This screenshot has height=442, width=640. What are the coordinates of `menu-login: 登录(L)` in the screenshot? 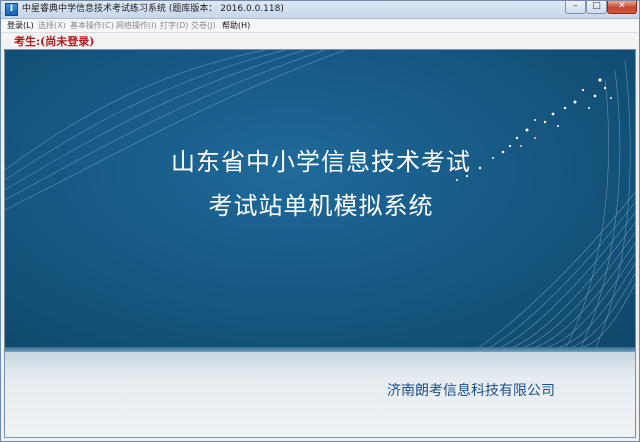 It's located at (20, 25).